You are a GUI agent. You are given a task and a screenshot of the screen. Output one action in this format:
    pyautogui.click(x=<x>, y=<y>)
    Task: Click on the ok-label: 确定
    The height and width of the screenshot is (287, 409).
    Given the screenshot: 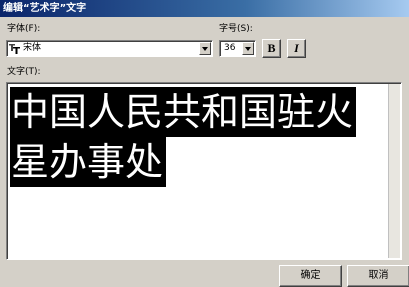 What is the action you would take?
    pyautogui.click(x=310, y=275)
    